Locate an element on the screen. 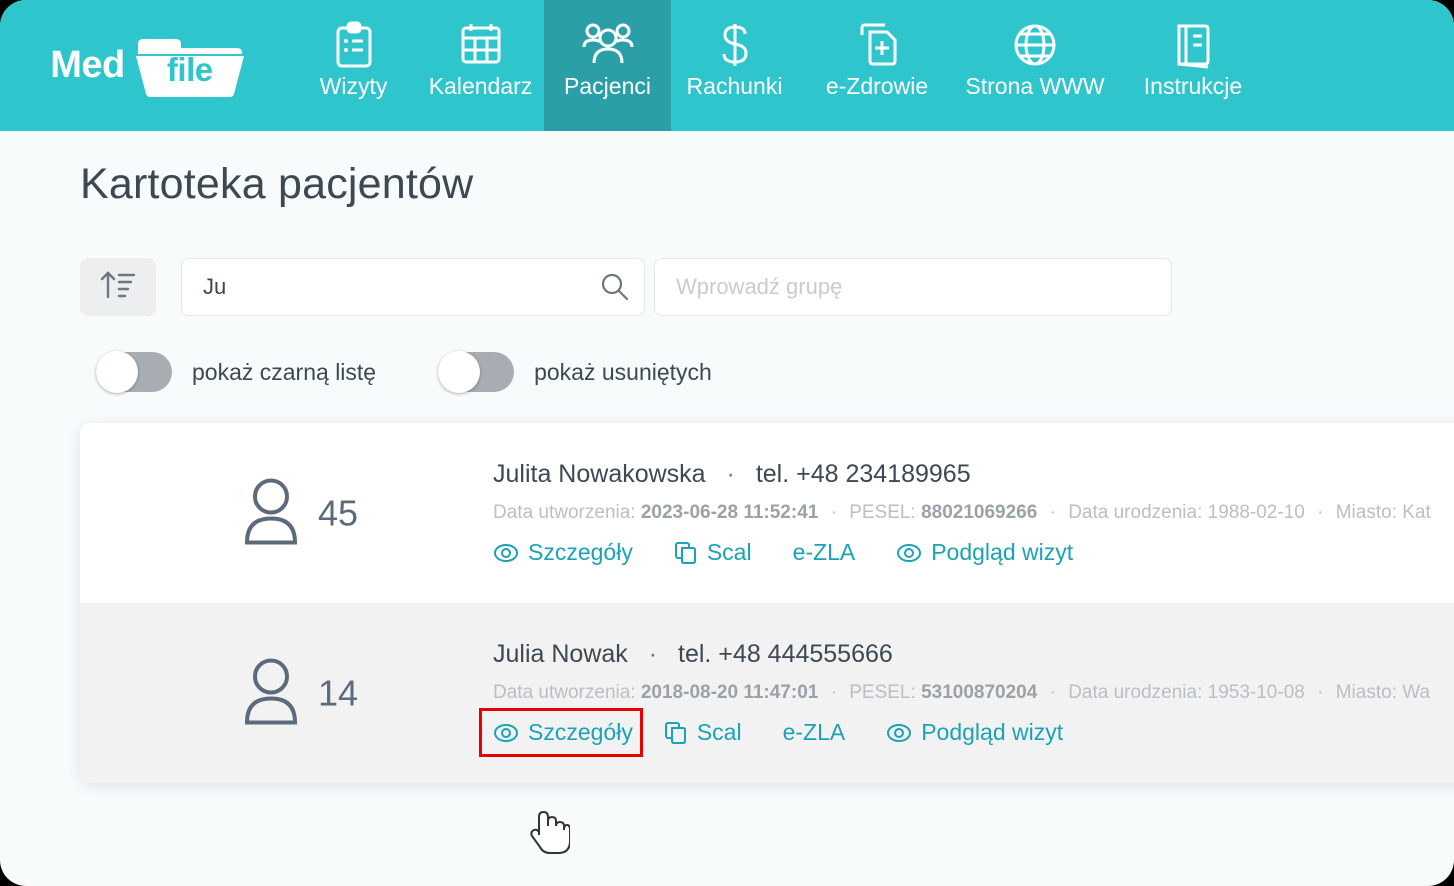 The image size is (1454, 886). logo-badge-text: file is located at coordinates (189, 69).